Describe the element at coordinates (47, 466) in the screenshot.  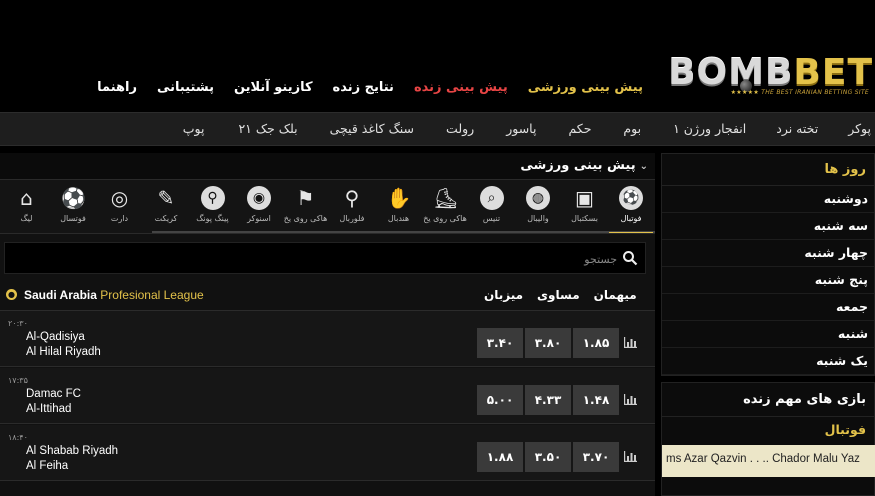
I see `away-team: Al Feiha` at that location.